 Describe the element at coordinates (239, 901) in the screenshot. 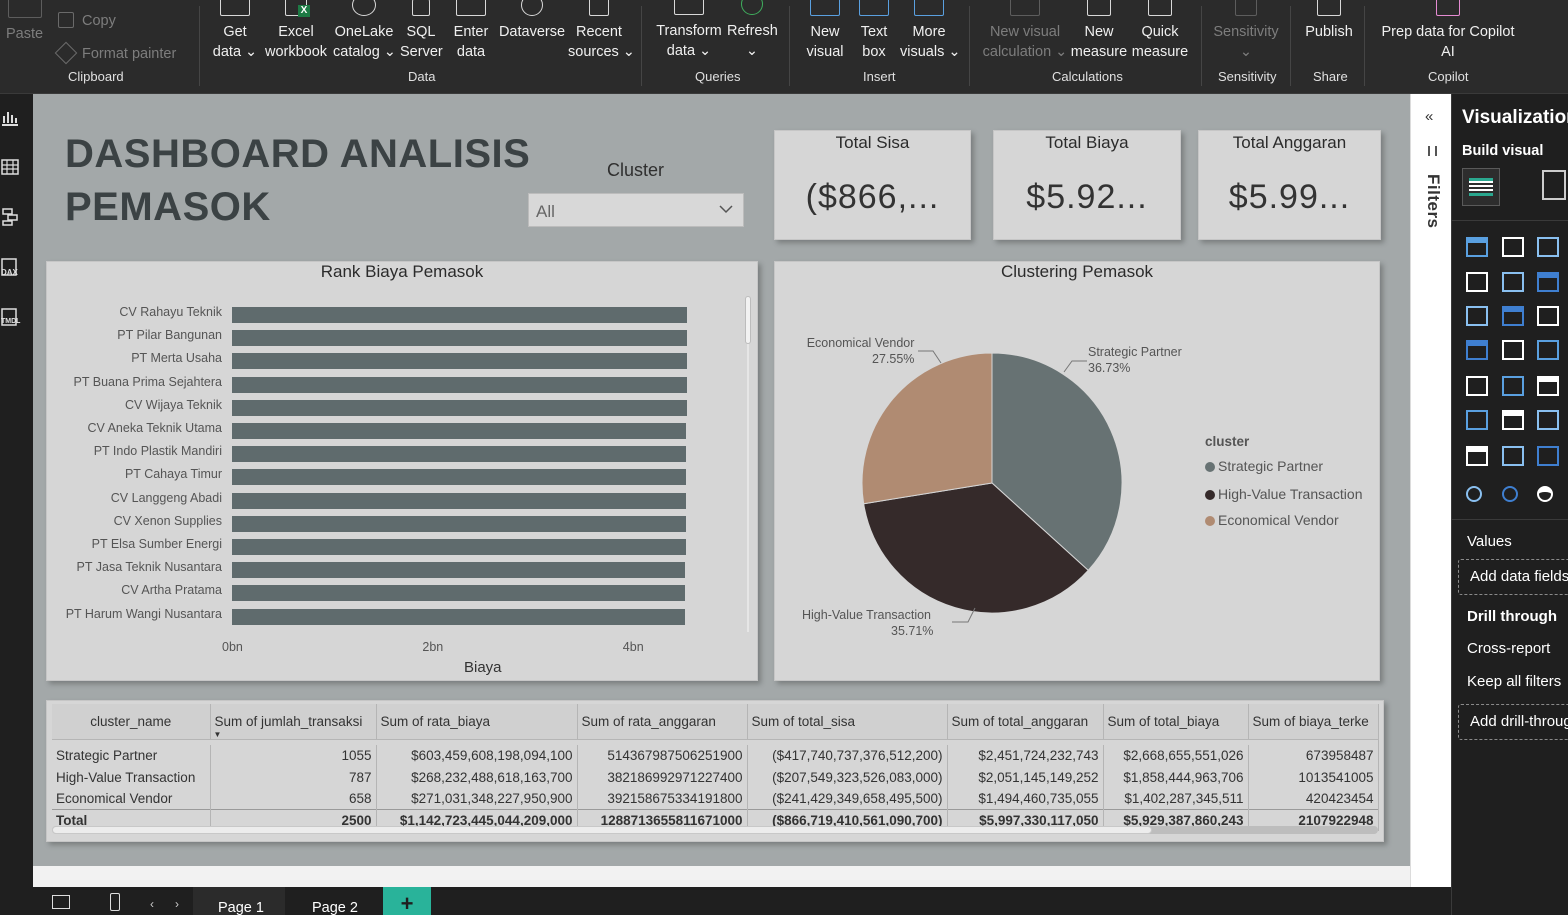

I see `page-tab-1: Page 1` at that location.